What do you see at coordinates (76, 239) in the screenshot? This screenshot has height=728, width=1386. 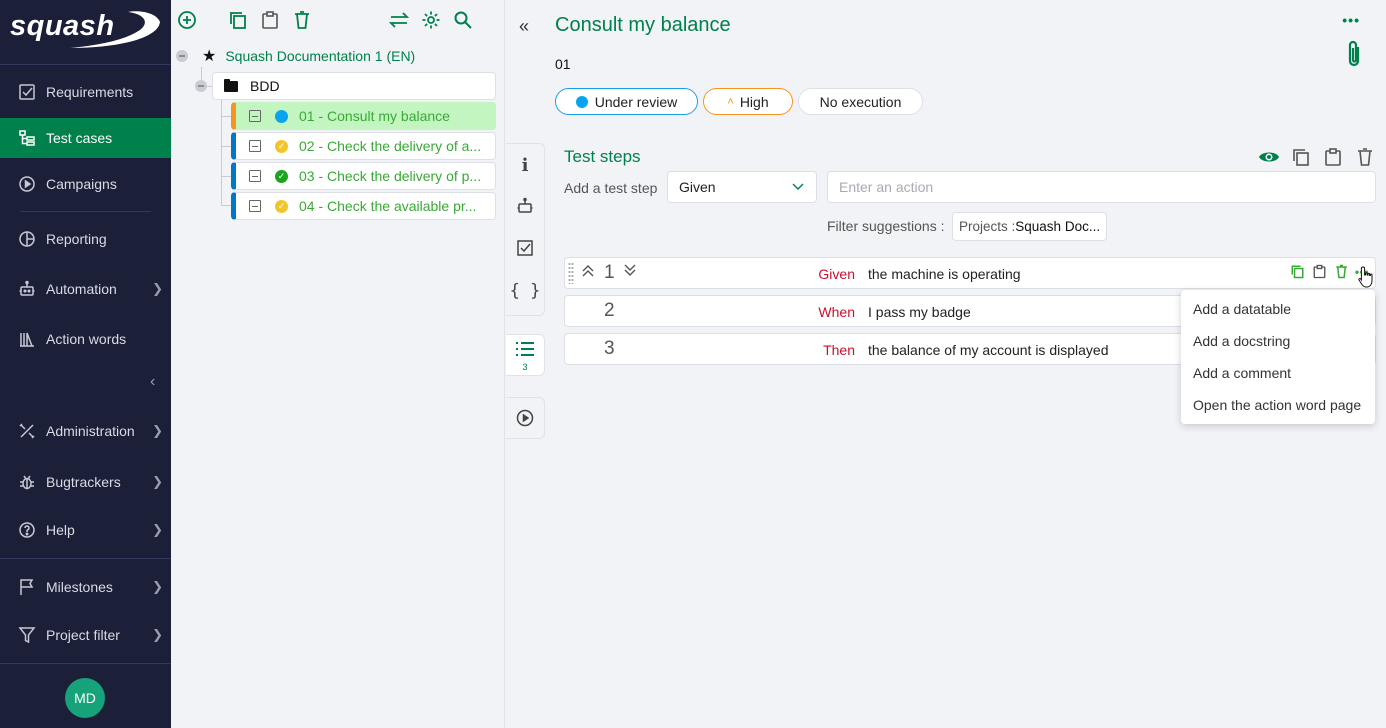 I see `sidebar-item-label: Reporting` at bounding box center [76, 239].